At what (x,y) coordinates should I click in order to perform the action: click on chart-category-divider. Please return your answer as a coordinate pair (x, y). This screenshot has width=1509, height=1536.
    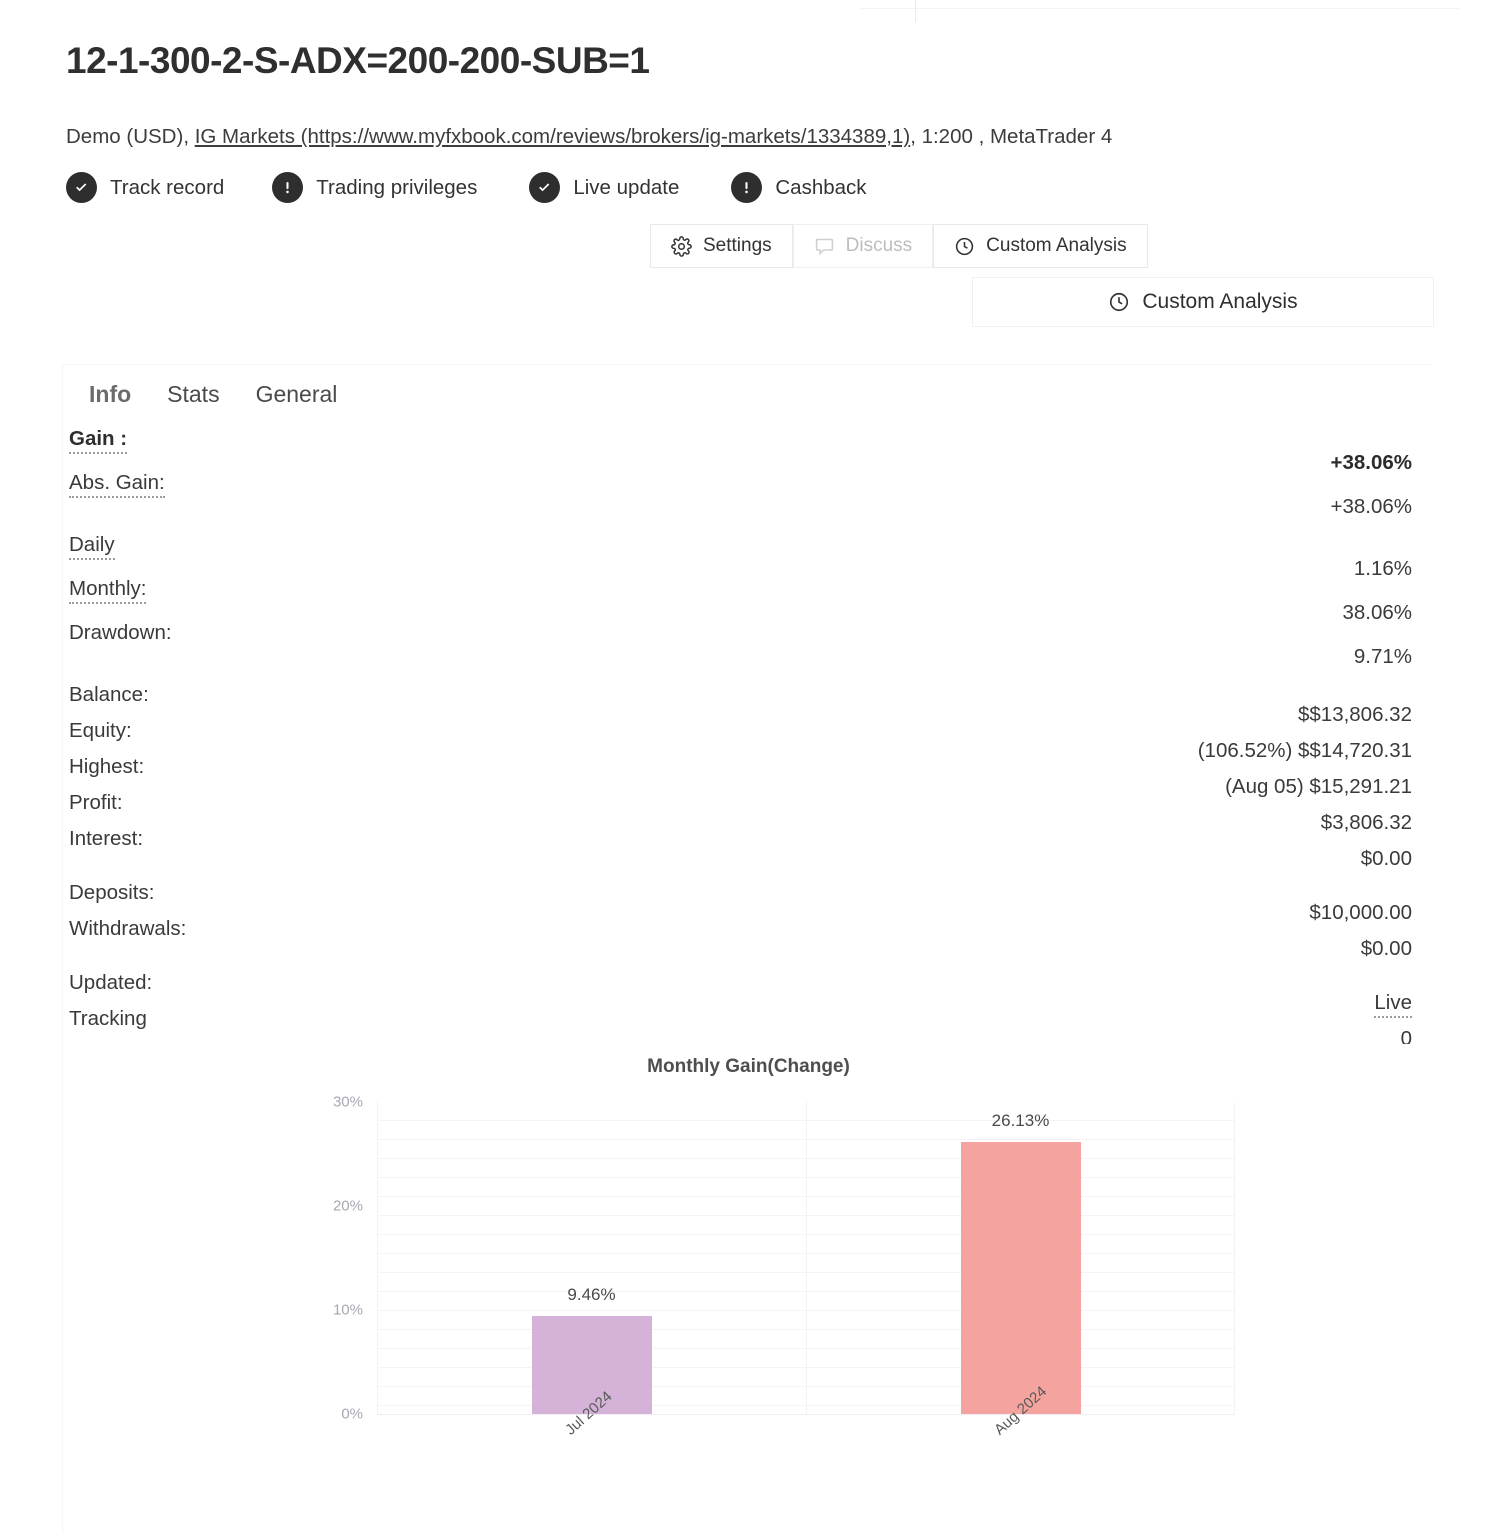
    Looking at the image, I should click on (806, 1258).